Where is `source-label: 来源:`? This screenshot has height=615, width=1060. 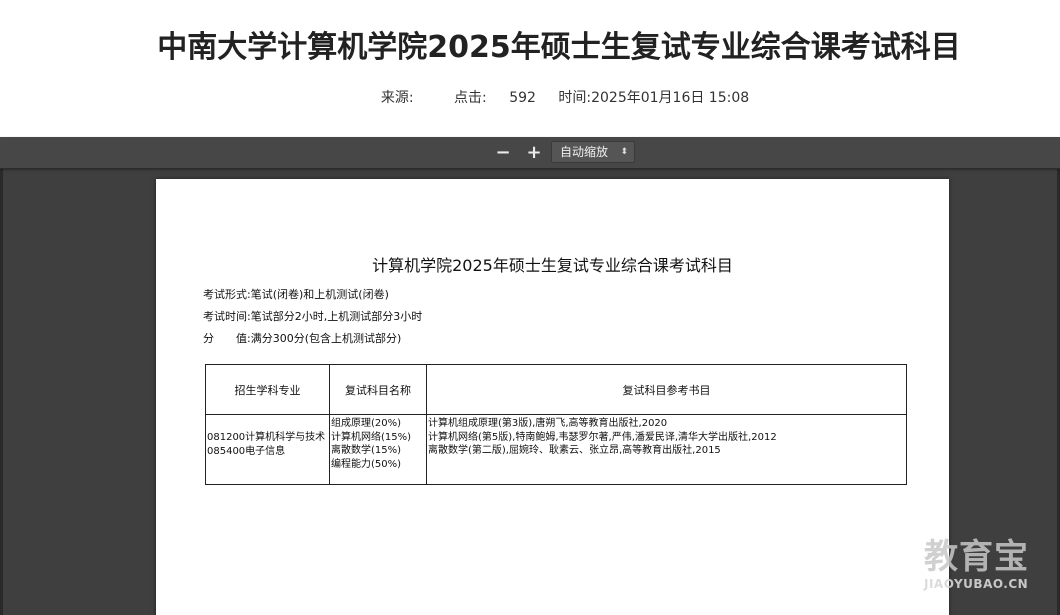
source-label: 来源: is located at coordinates (397, 98).